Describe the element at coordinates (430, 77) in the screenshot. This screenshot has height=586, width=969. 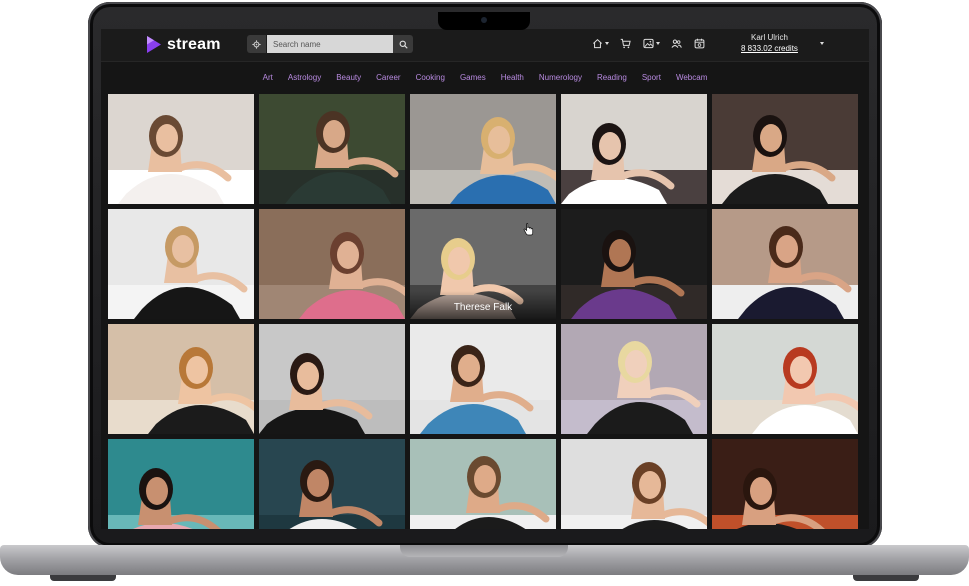
I see `category-cooking: Cooking` at that location.